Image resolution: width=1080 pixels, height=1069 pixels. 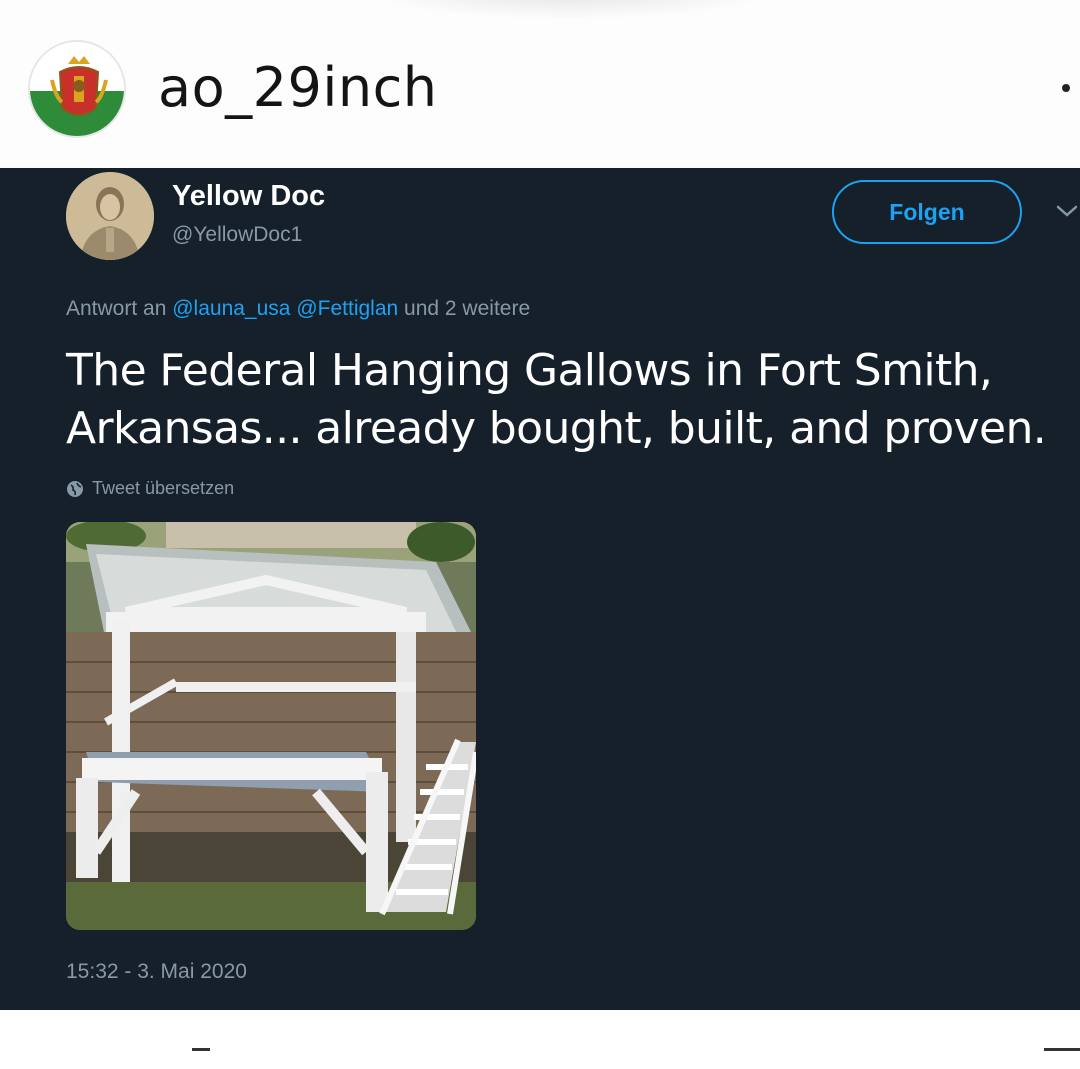 I want to click on profile-avatar, so click(x=77, y=89).